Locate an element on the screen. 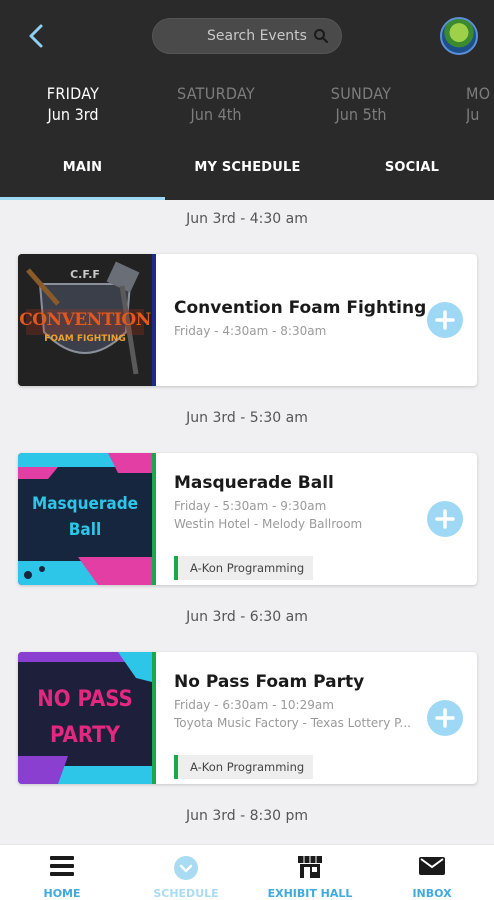 Image resolution: width=494 pixels, height=900 pixels. day-date: Jun 5th is located at coordinates (361, 114).